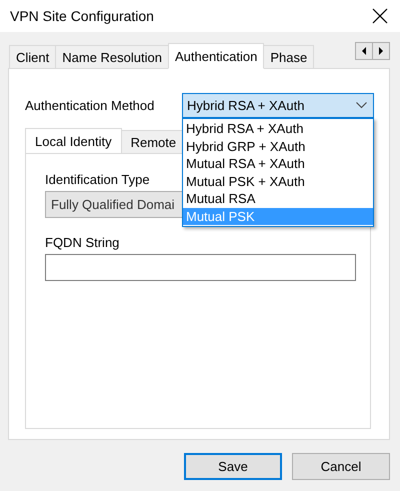 Image resolution: width=400 pixels, height=491 pixels. I want to click on field-label: Identification Type, so click(97, 179).